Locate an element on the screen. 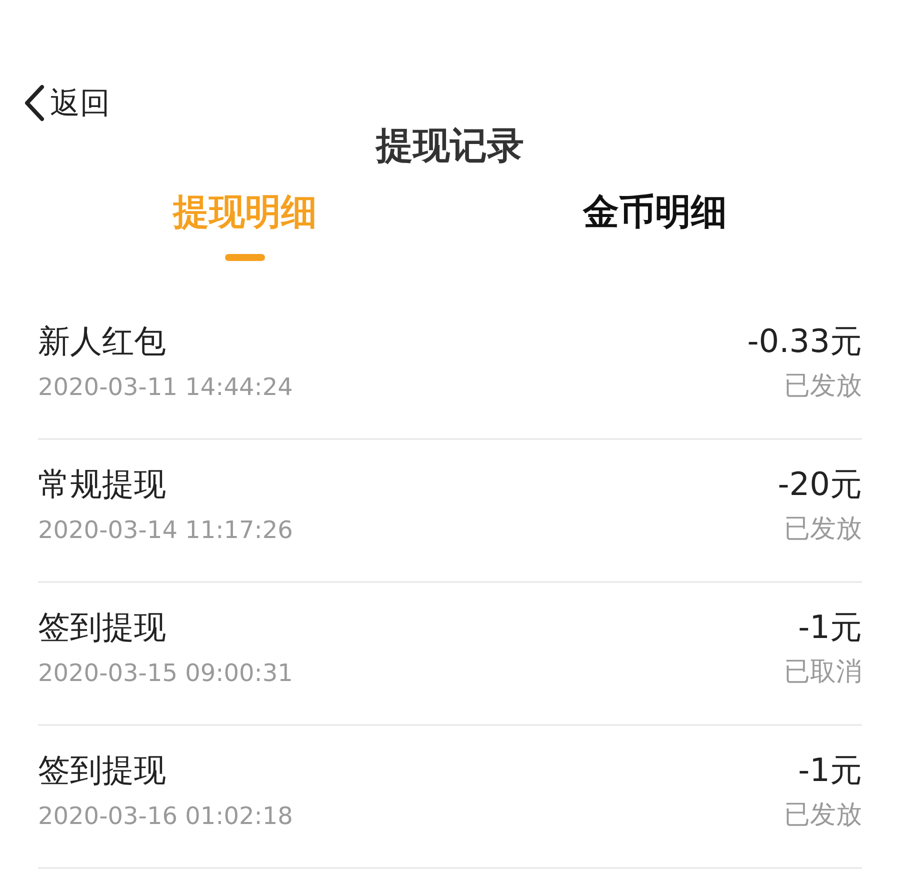  record-time: 2020-03-14 11:17:26 is located at coordinates (165, 530).